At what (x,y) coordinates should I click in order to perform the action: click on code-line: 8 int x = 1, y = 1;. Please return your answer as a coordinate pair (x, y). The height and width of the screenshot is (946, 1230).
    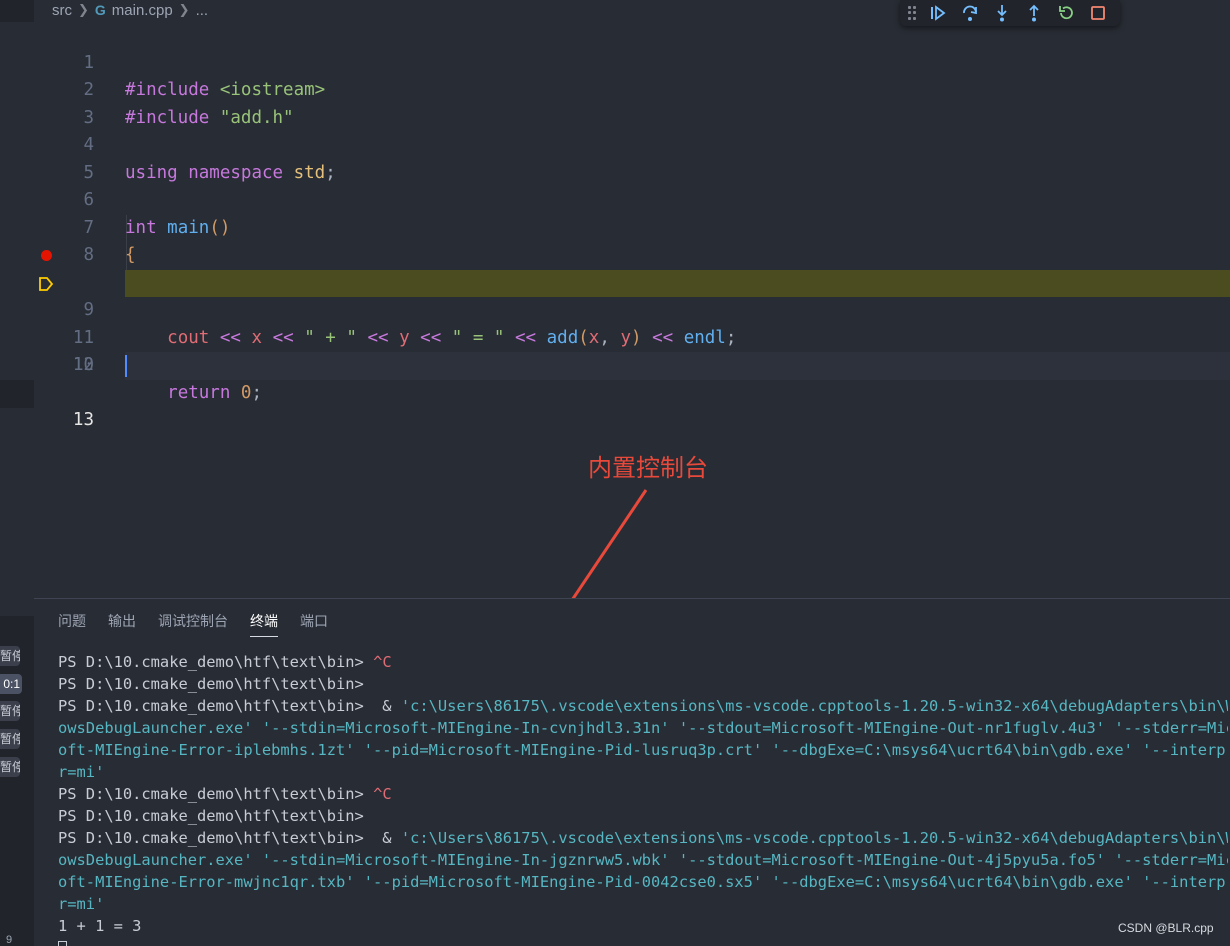
    Looking at the image, I should click on (632, 254).